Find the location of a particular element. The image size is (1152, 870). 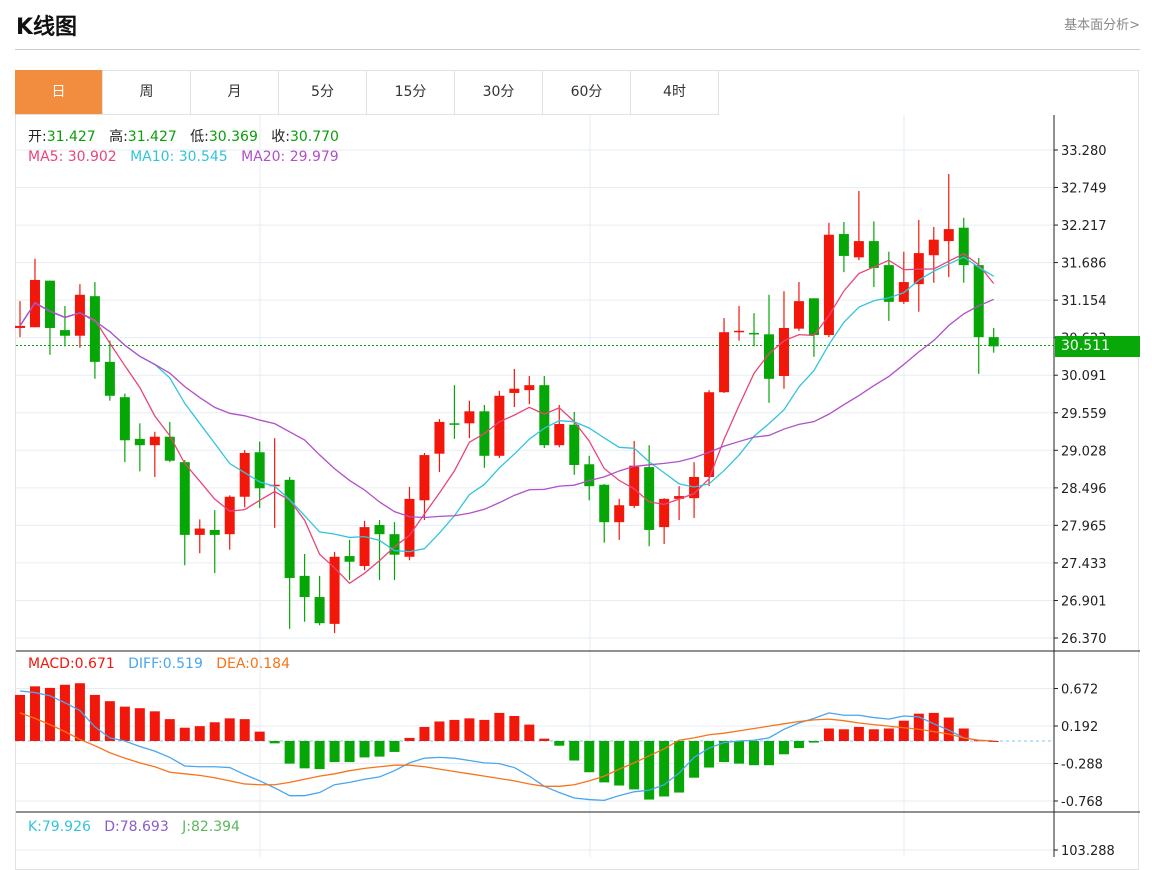

close-value: 30.770 is located at coordinates (314, 137).